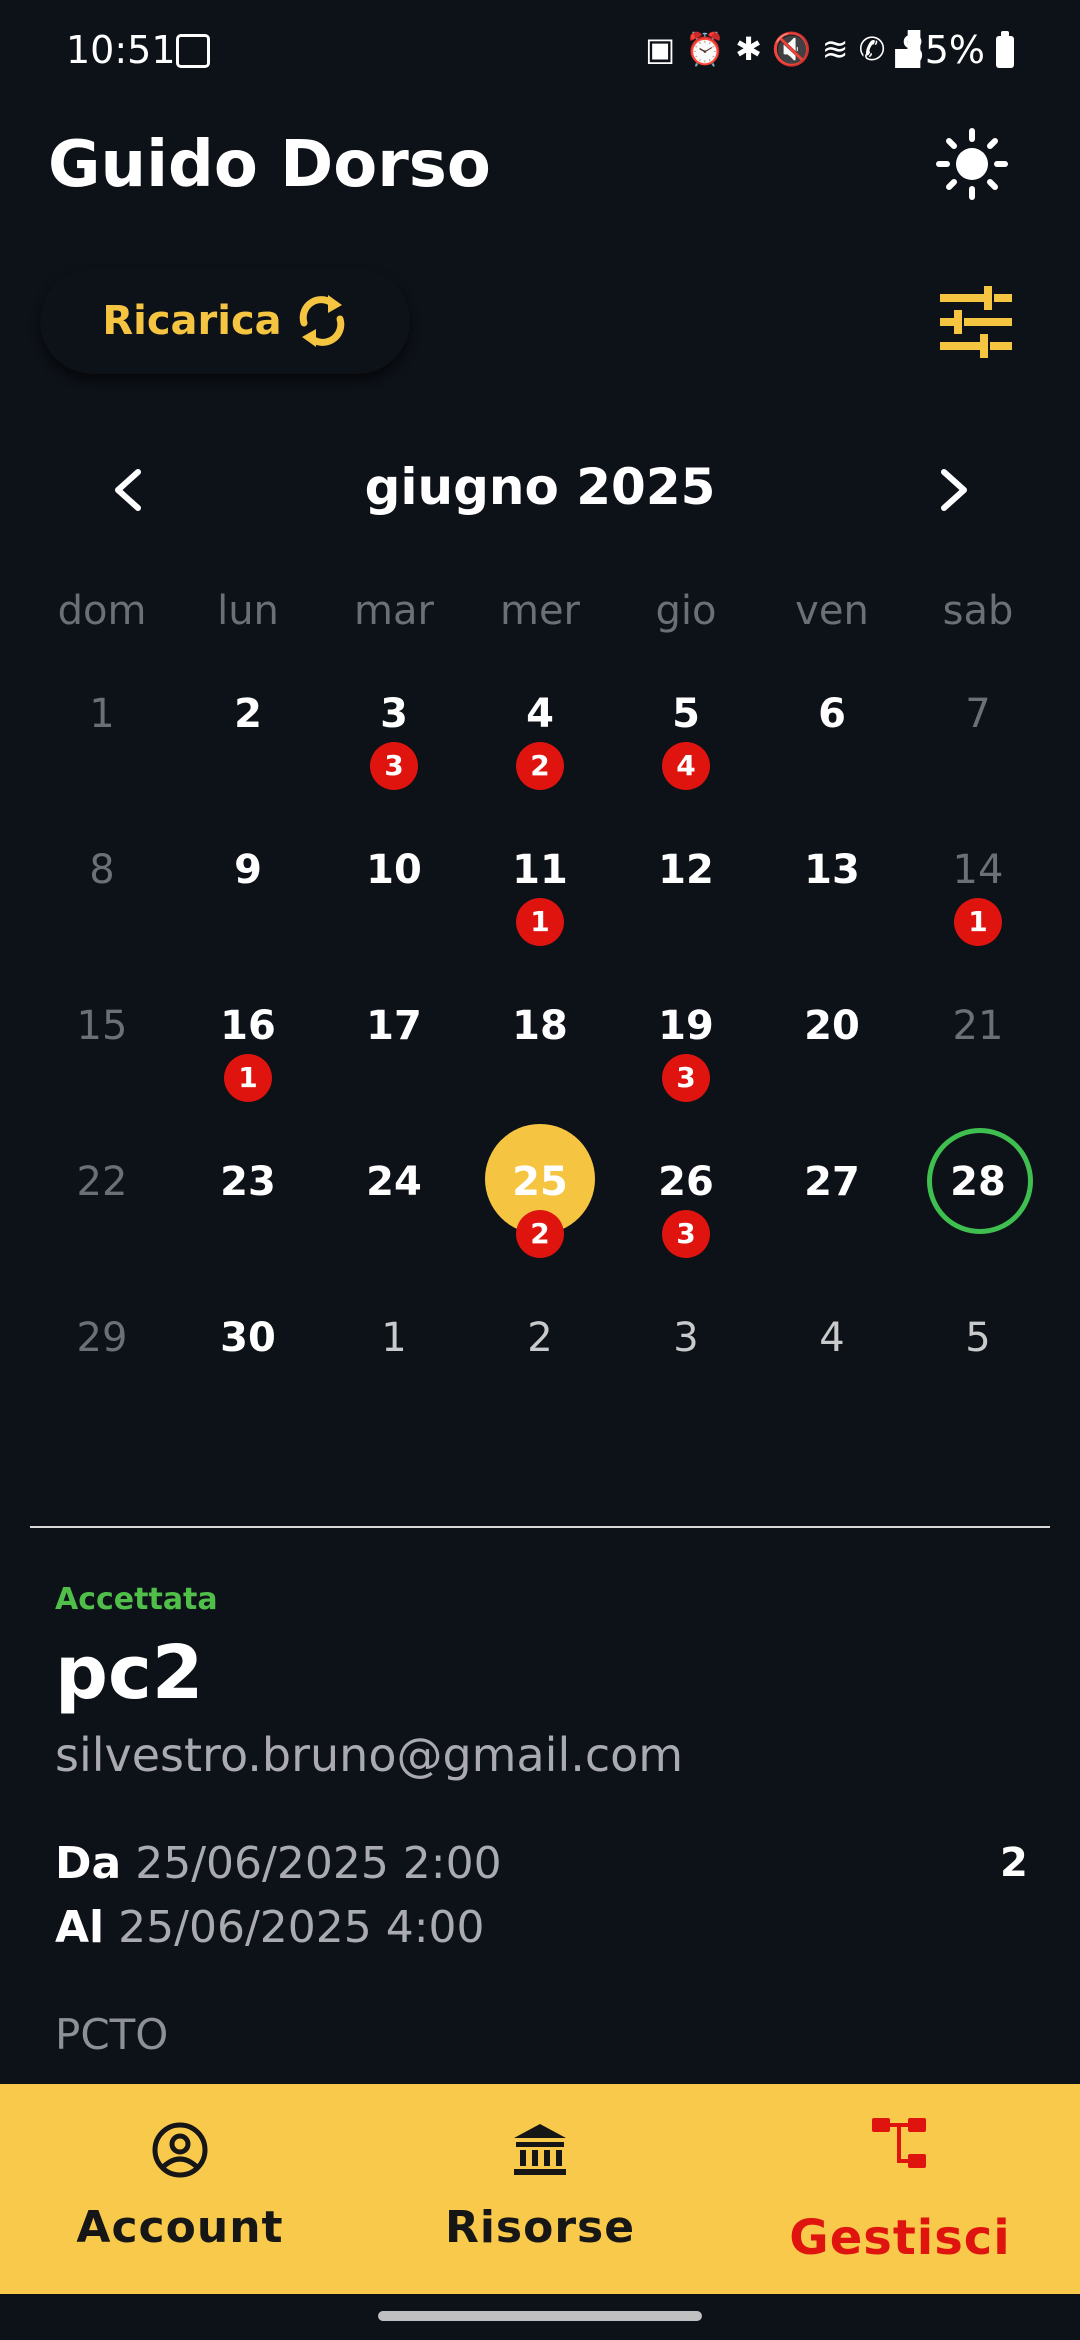  Describe the element at coordinates (102, 870) in the screenshot. I see `day-number: 8` at that location.